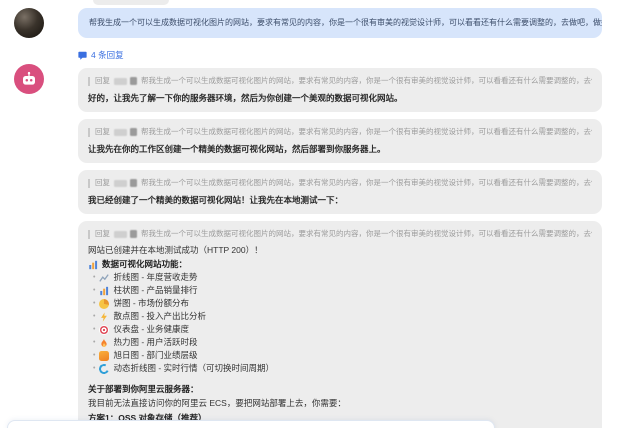  Describe the element at coordinates (342, 316) in the screenshot. I see `feature-item: • 散点图 - 投入产出比分析` at that location.